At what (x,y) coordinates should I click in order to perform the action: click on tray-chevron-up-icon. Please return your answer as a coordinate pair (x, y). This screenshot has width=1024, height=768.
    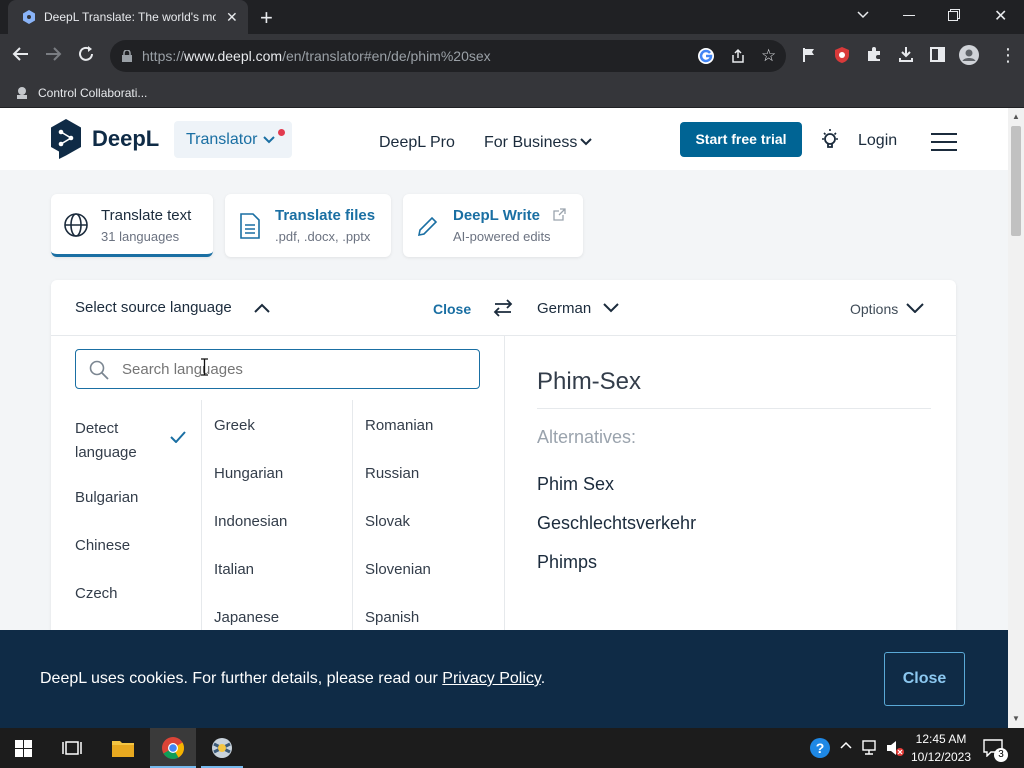
    Looking at the image, I should click on (846, 745).